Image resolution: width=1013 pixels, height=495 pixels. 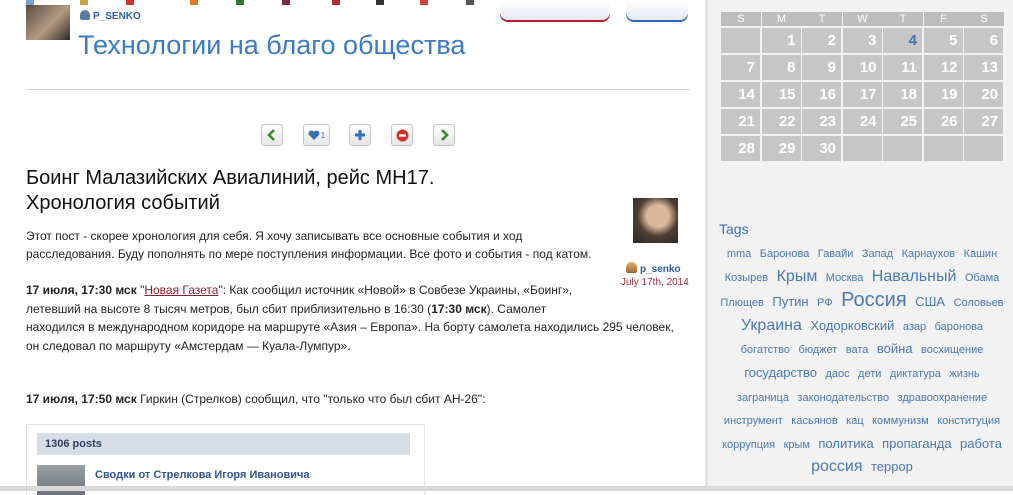 What do you see at coordinates (271, 45) in the screenshot?
I see `site-title: Технологии на благо общества` at bounding box center [271, 45].